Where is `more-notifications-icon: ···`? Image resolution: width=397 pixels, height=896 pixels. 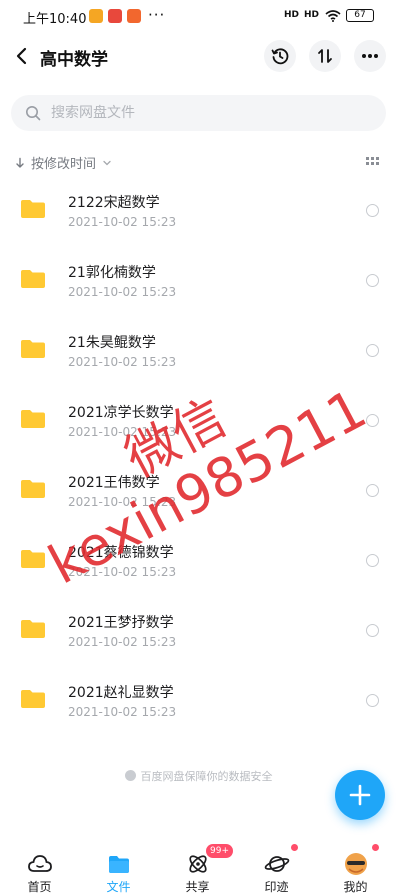 more-notifications-icon: ··· is located at coordinates (157, 15).